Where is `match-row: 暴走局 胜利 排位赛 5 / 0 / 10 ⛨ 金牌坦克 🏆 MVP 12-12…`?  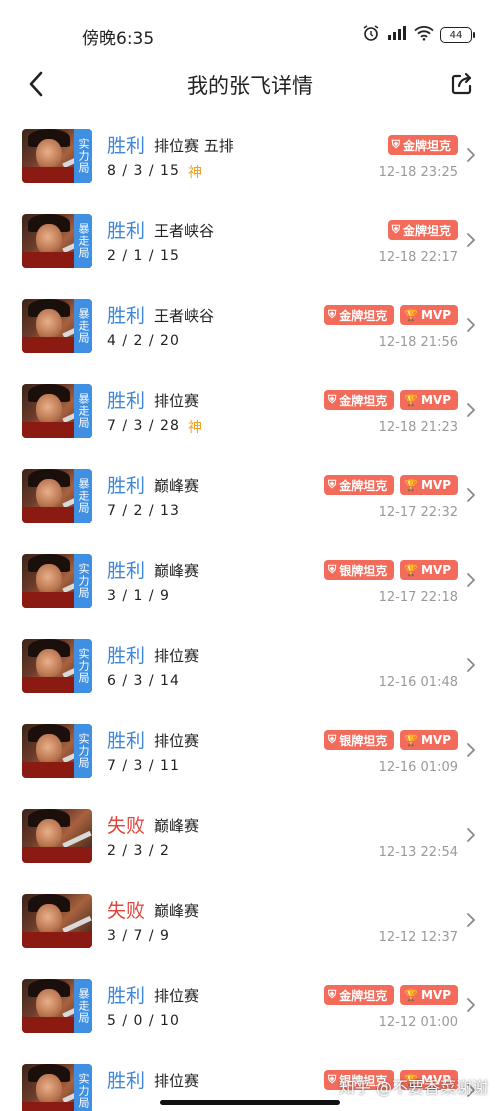
match-row: 暴走局 胜利 排位赛 5 / 0 / 10 ⛨ 金牌坦克 🏆 MVP 12-12… is located at coordinates (250, 1007).